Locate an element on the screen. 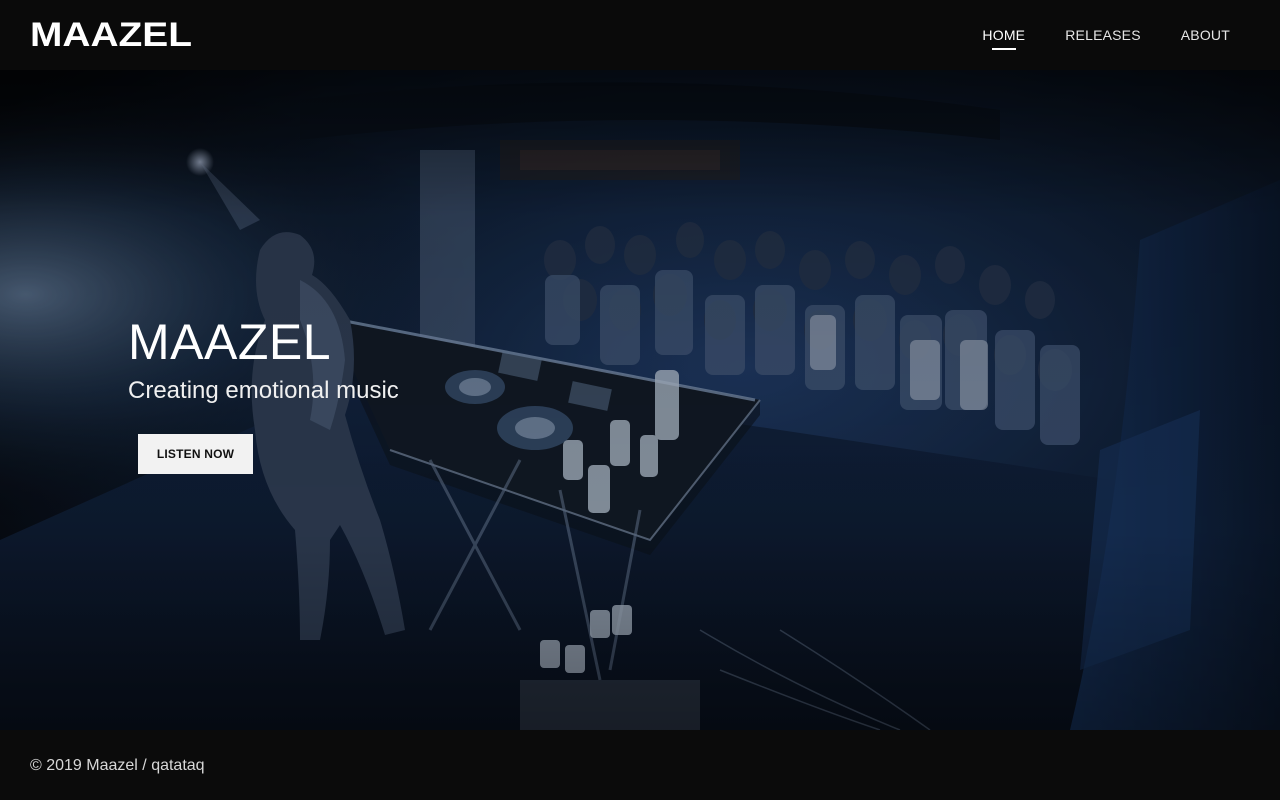  site-logo: MAAZEL is located at coordinates (111, 33).